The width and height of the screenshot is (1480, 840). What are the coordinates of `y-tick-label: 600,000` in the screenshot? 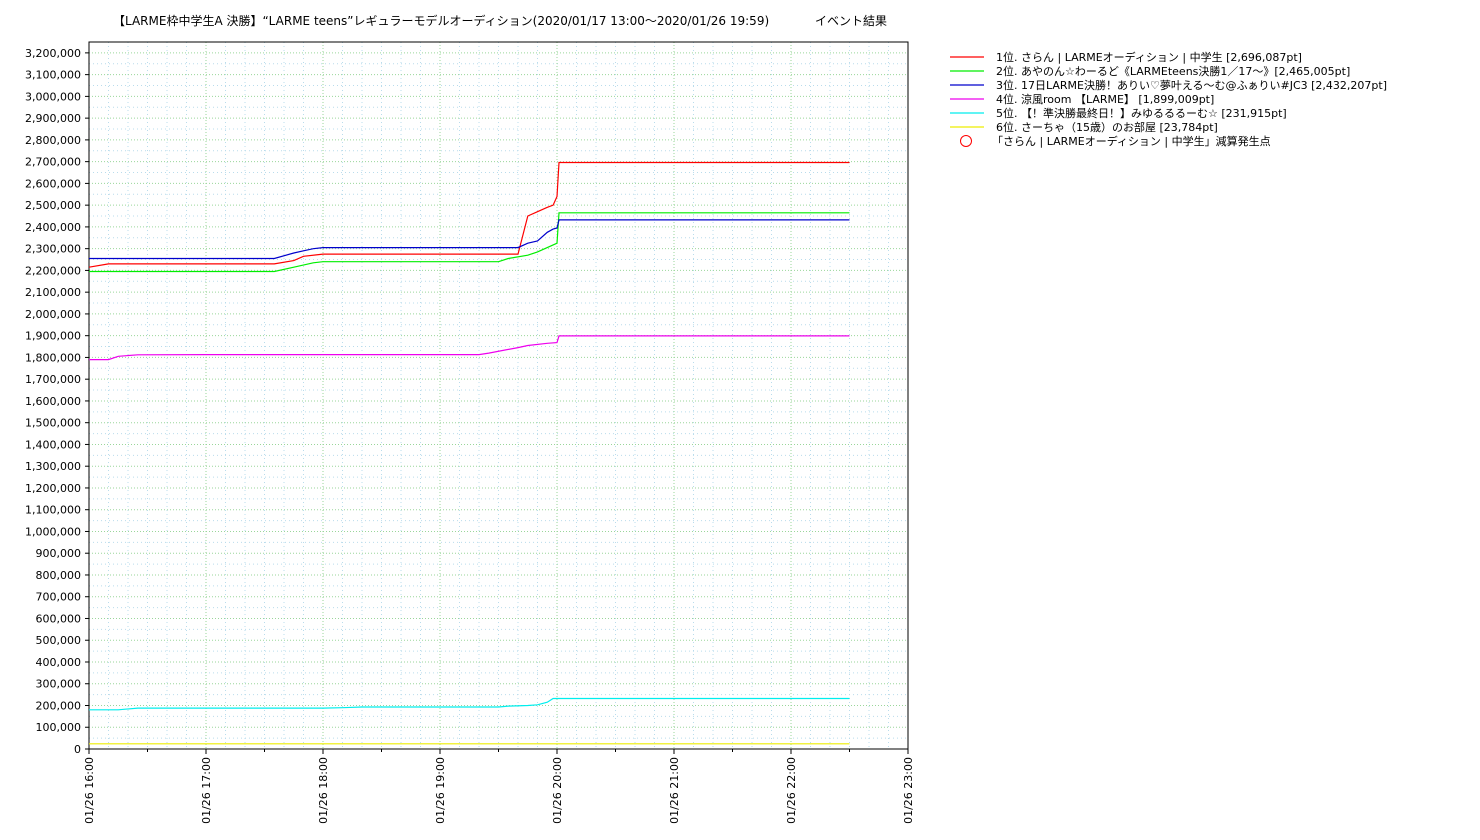 It's located at (59, 618).